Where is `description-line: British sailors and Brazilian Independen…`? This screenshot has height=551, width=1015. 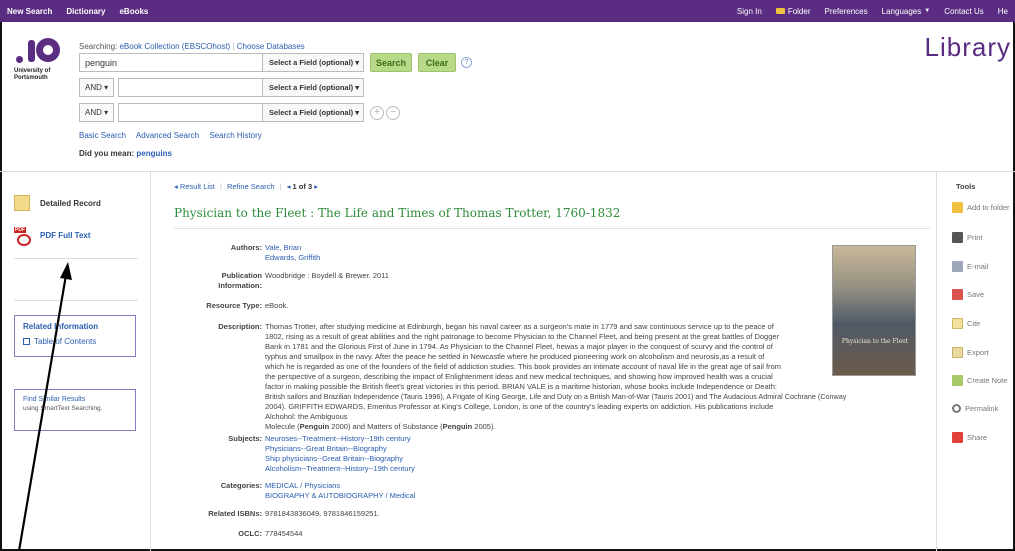 description-line: British sailors and Brazilian Independen… is located at coordinates (556, 396).